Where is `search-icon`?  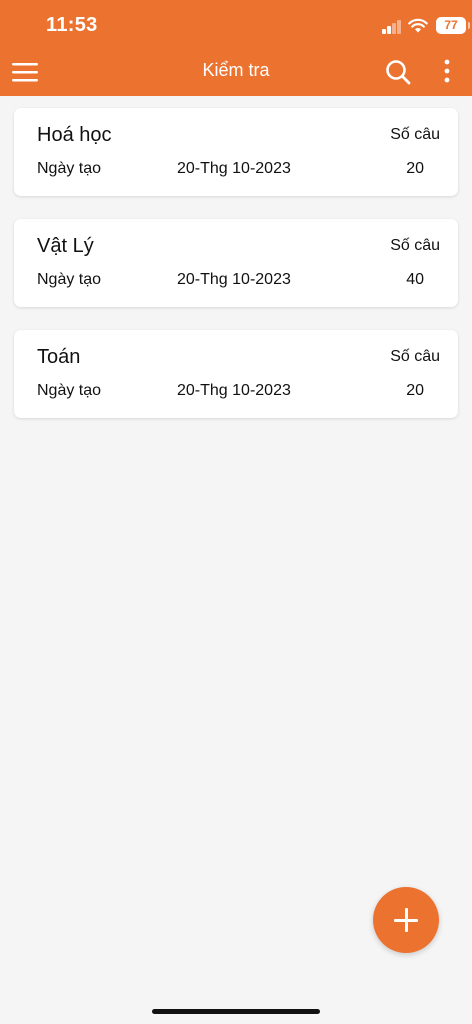 search-icon is located at coordinates (398, 72).